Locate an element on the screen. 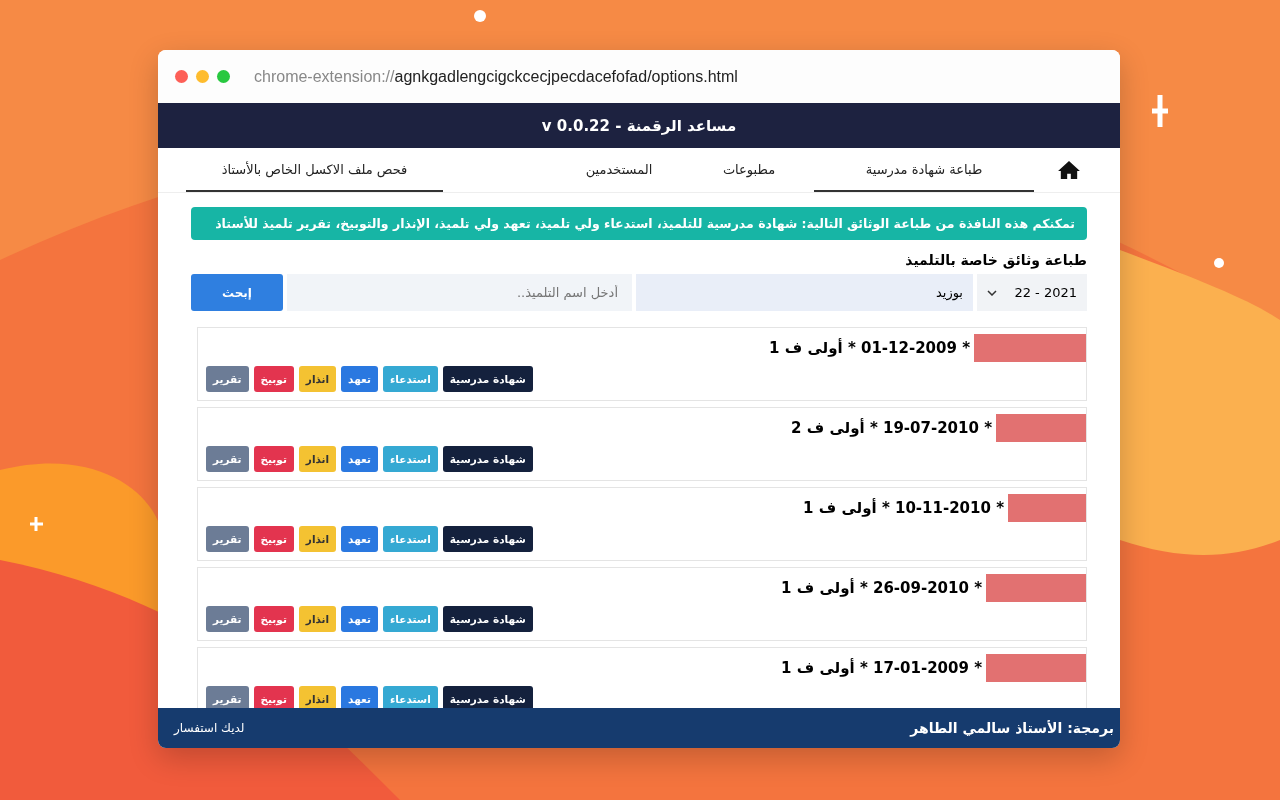  close-icon is located at coordinates (181, 76).